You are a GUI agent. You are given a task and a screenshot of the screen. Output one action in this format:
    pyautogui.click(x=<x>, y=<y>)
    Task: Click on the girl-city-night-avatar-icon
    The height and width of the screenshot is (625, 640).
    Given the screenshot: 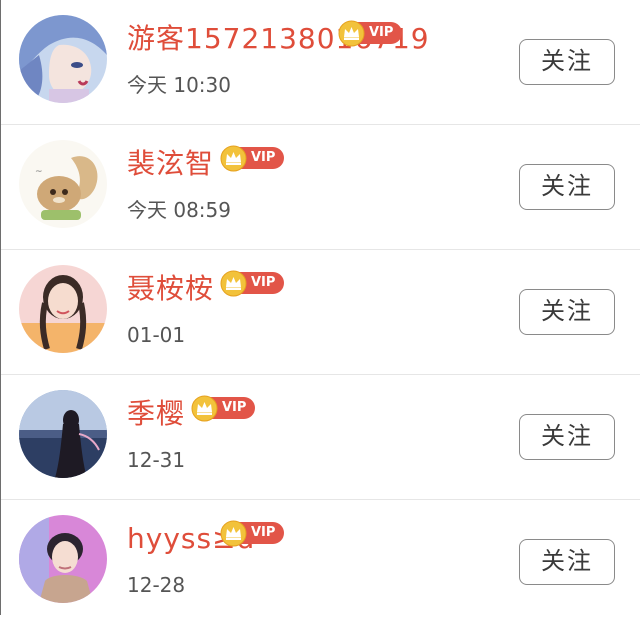 What is the action you would take?
    pyautogui.click(x=63, y=434)
    